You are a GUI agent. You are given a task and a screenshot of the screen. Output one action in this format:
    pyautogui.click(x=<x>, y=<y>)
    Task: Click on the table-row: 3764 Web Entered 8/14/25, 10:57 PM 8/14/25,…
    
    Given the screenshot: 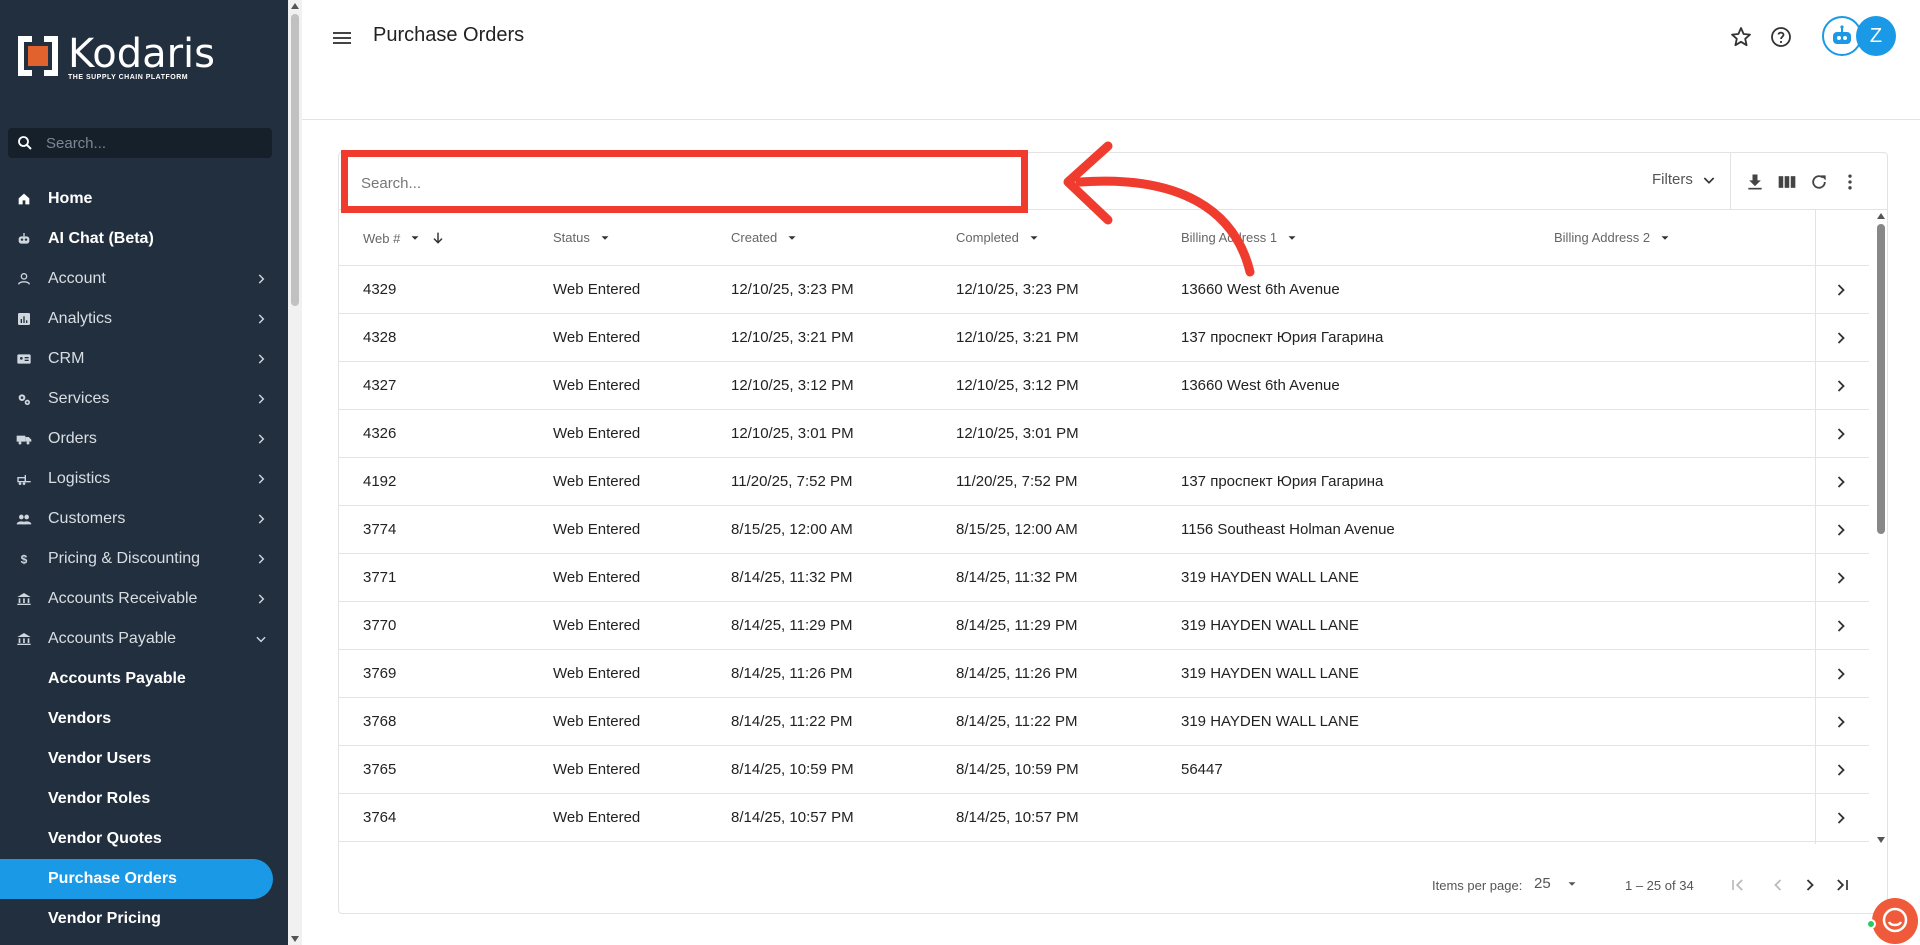 What is the action you would take?
    pyautogui.click(x=1104, y=818)
    